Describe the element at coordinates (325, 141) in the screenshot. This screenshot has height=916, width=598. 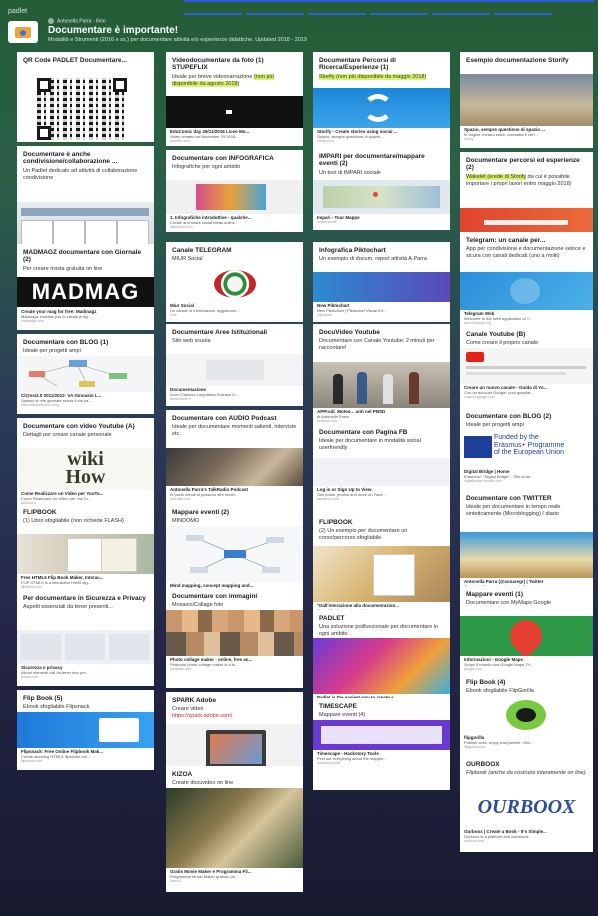
I see `link-domain: storify.com` at that location.